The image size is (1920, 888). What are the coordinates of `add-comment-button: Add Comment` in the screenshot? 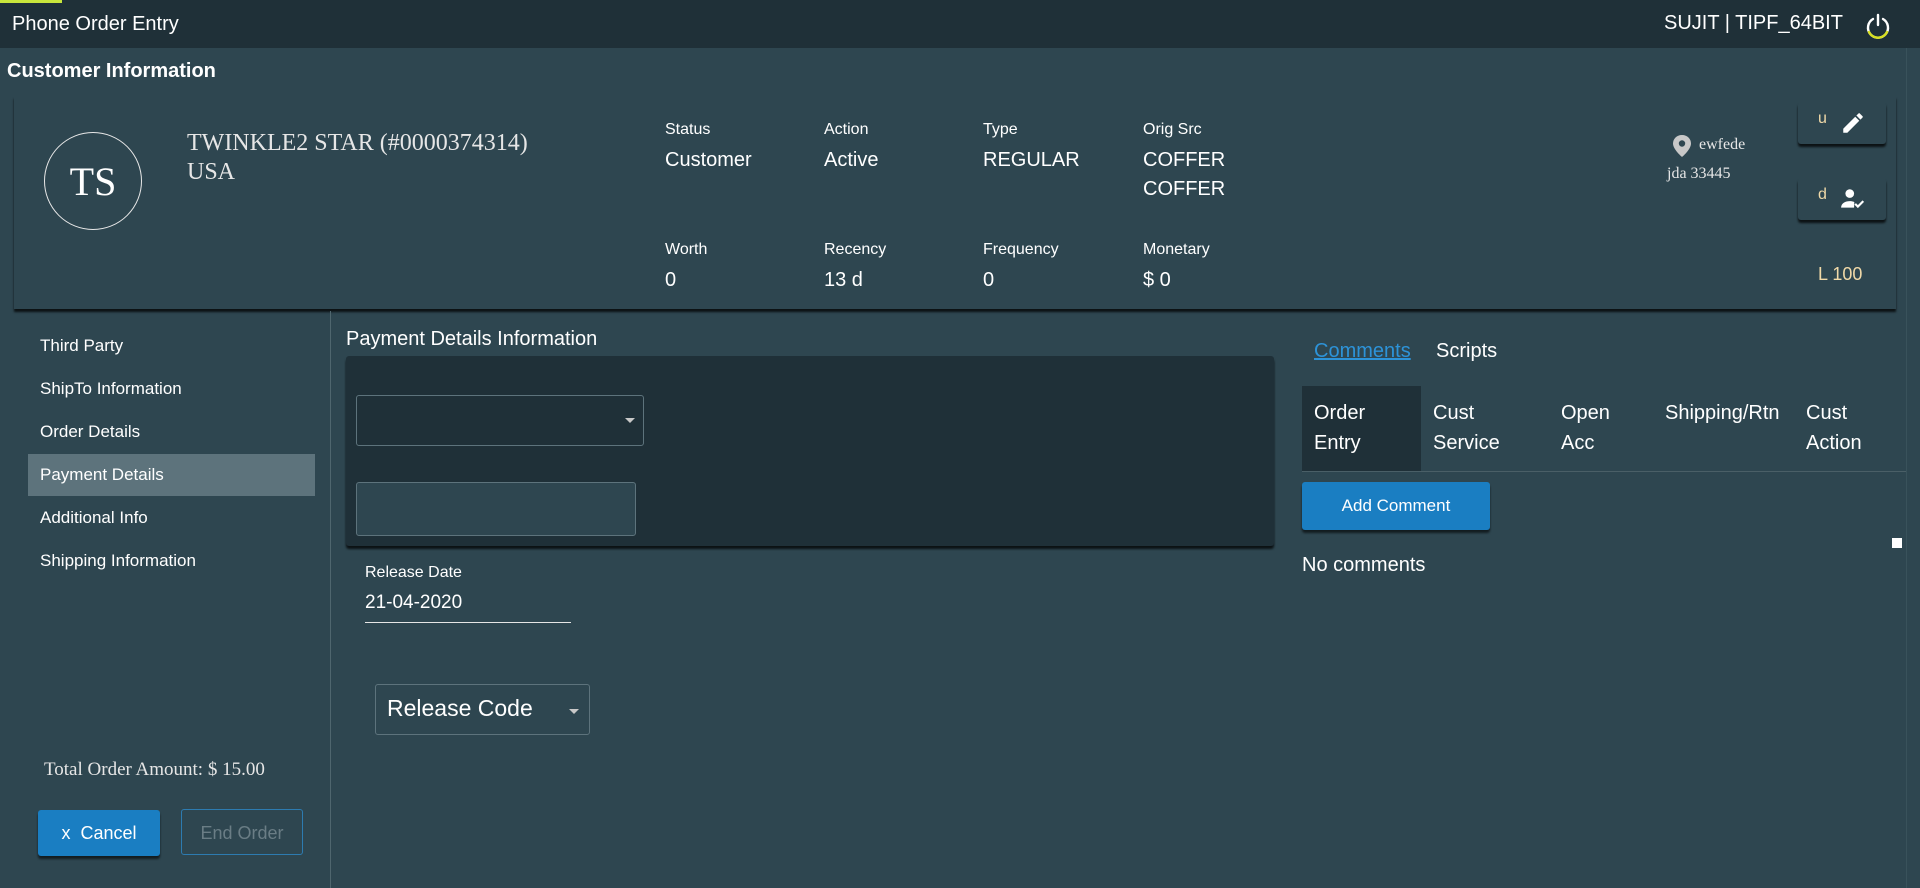 It's located at (1396, 506).